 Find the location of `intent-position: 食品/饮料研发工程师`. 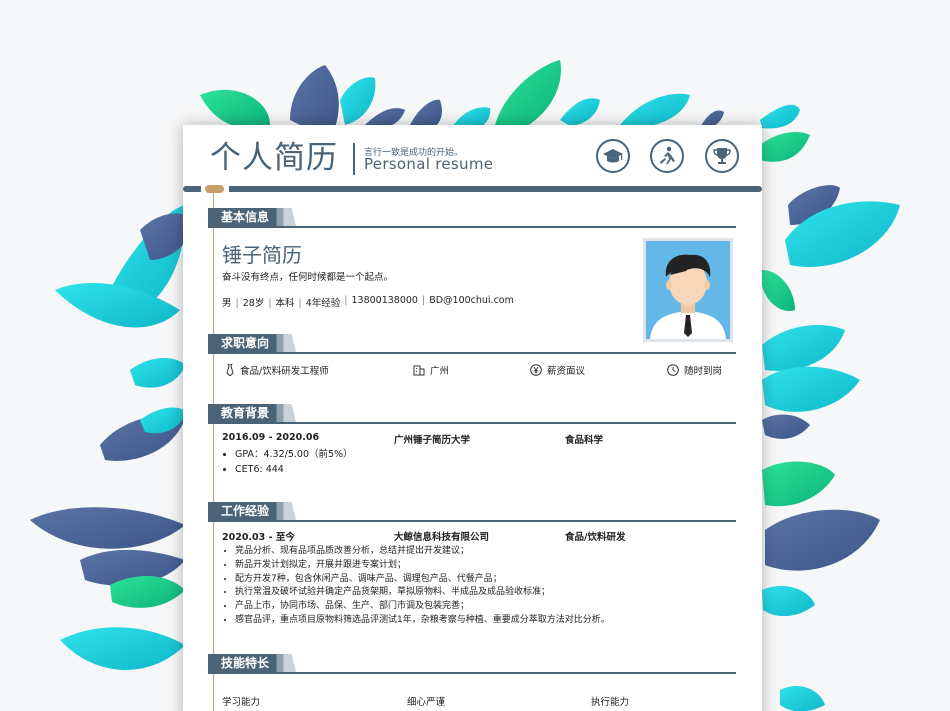

intent-position: 食品/饮料研发工程师 is located at coordinates (277, 370).